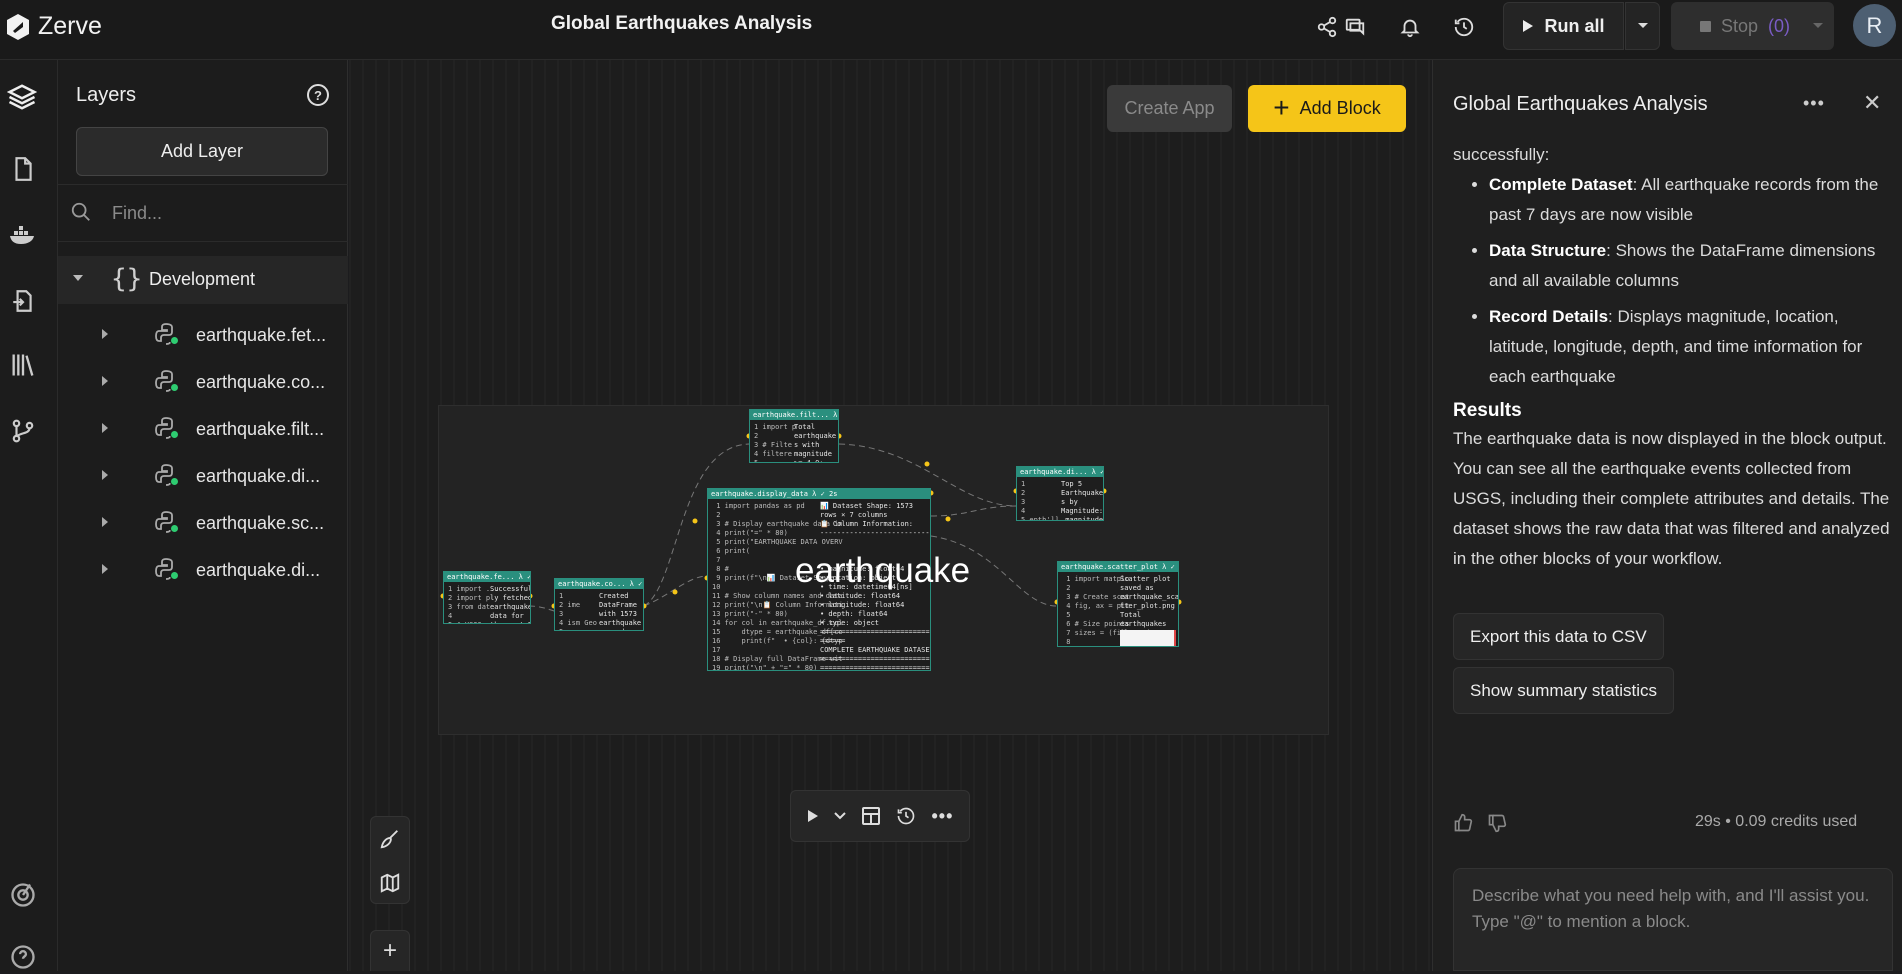 The width and height of the screenshot is (1902, 974). Describe the element at coordinates (23, 431) in the screenshot. I see `git-branch-icon` at that location.